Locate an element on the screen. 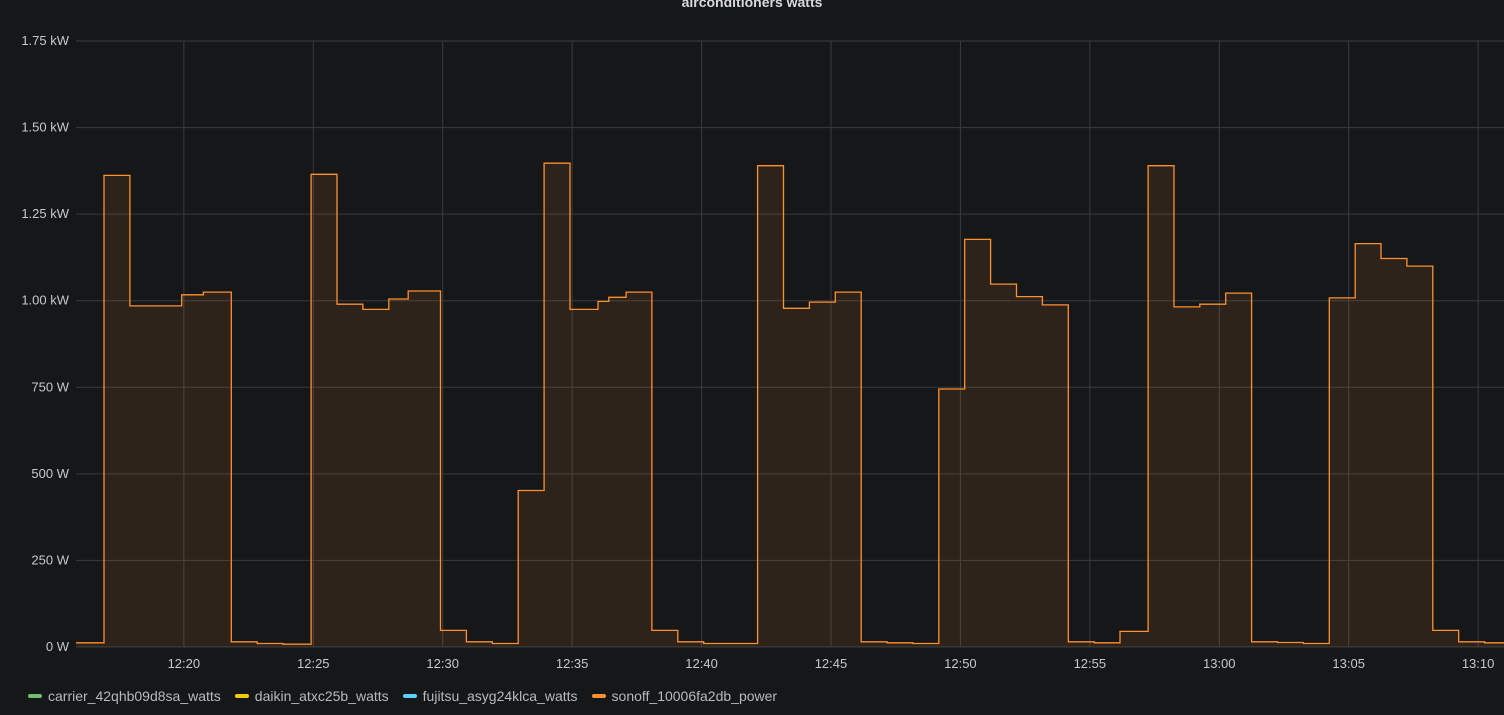 The image size is (1504, 715). y-tick-label: 750 W is located at coordinates (50, 386).